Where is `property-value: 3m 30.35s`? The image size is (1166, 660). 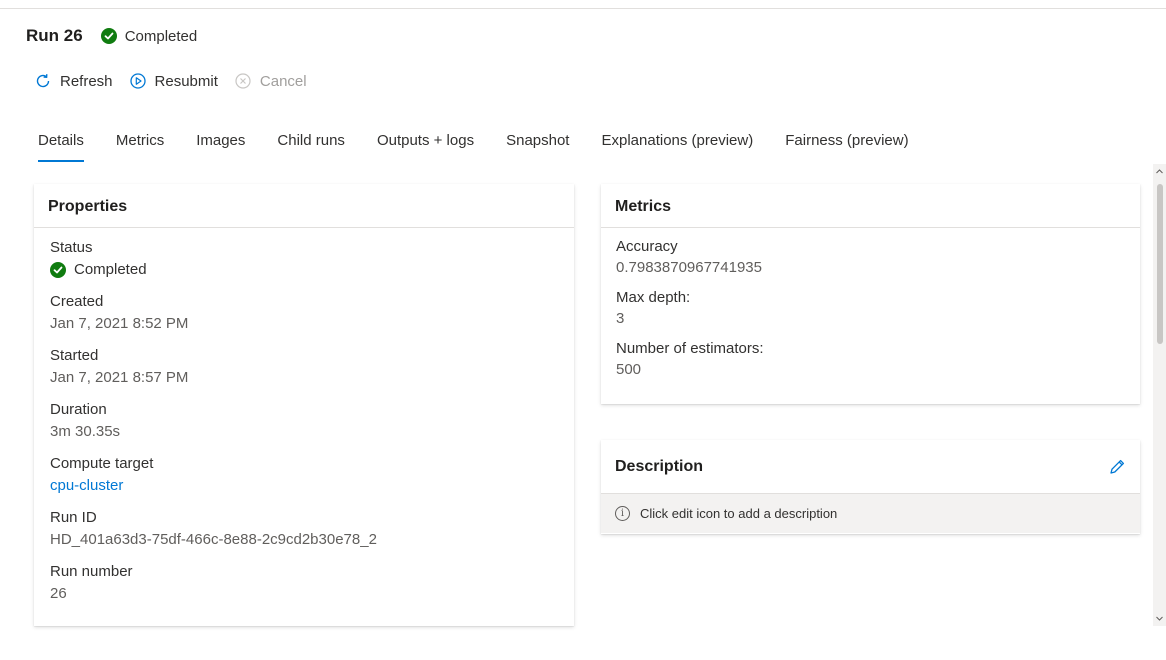
property-value: 3m 30.35s is located at coordinates (85, 431).